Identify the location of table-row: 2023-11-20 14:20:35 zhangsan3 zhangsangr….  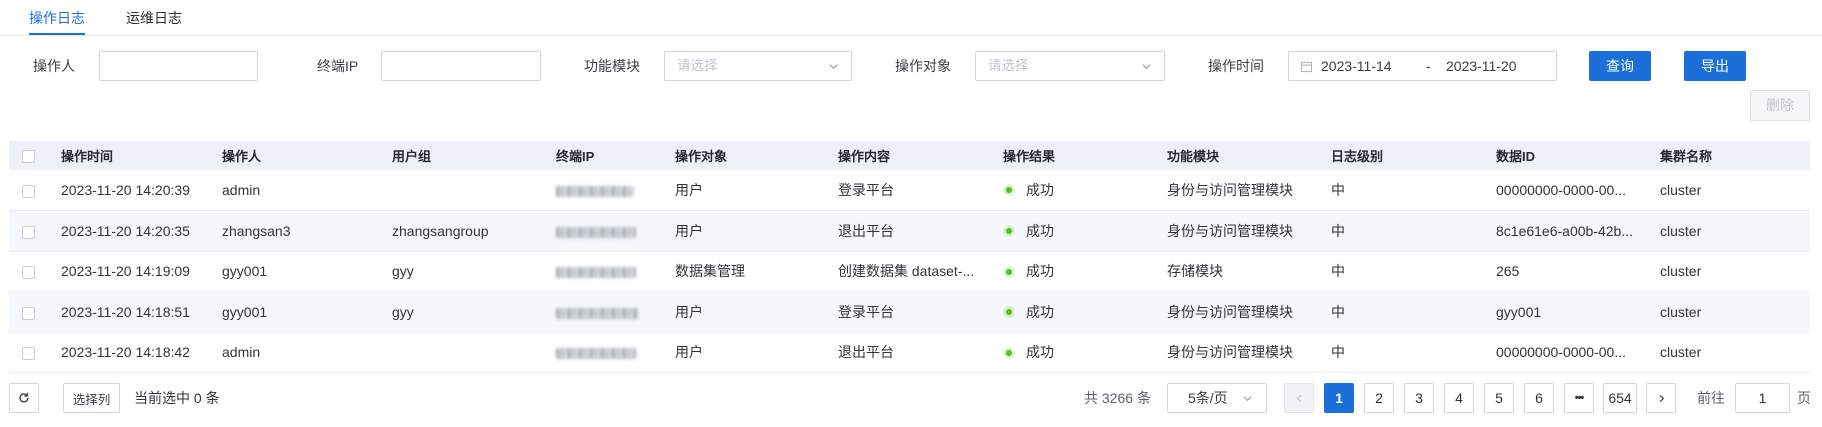
(909, 231).